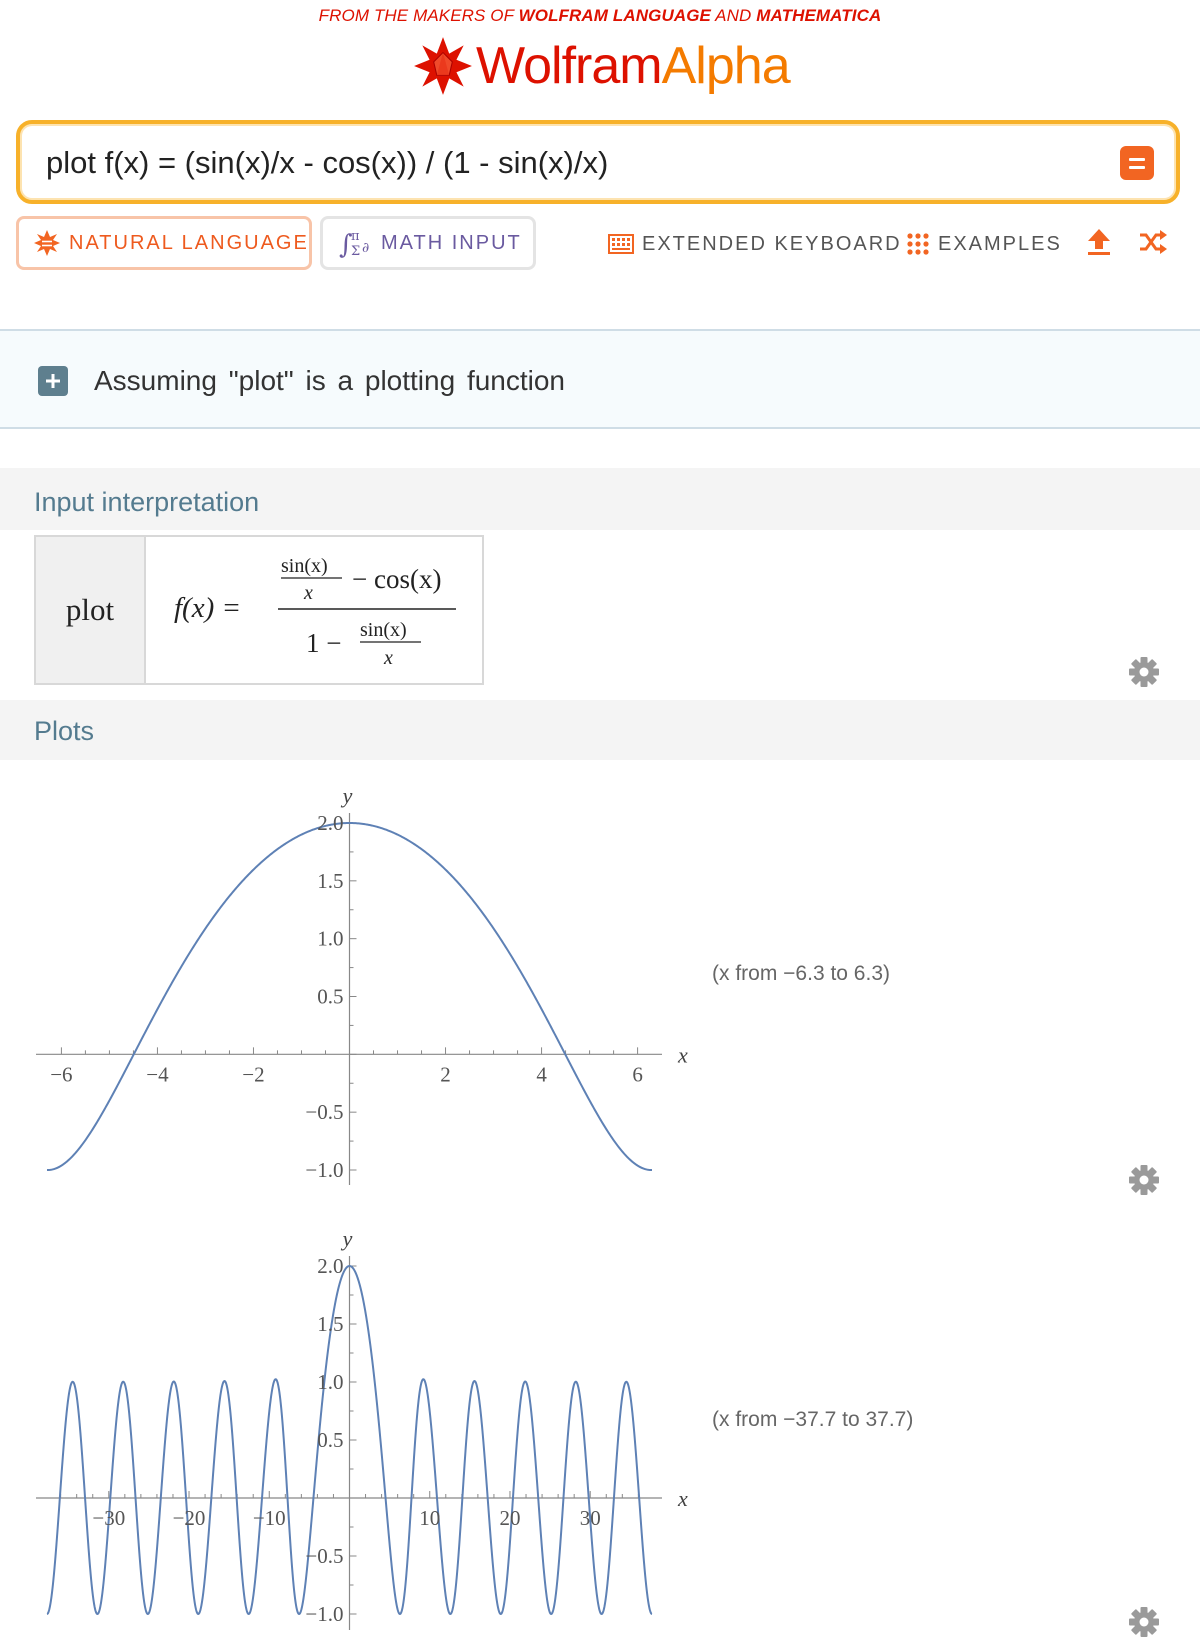  I want to click on x-tick-label: 2, so click(445, 1074).